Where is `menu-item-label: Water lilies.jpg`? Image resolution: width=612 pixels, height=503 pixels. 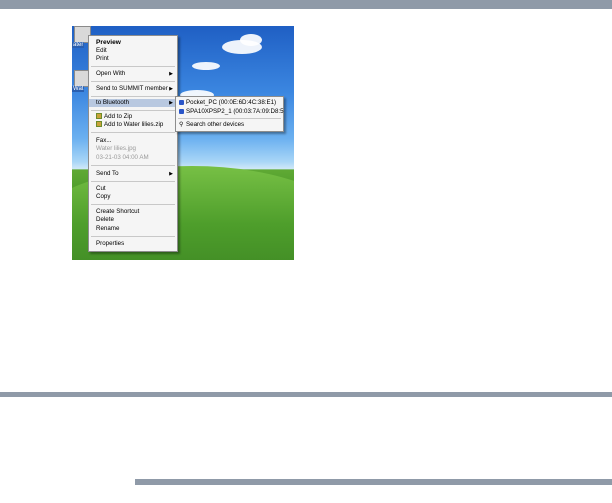
menu-item-label: Water lilies.jpg is located at coordinates (116, 148).